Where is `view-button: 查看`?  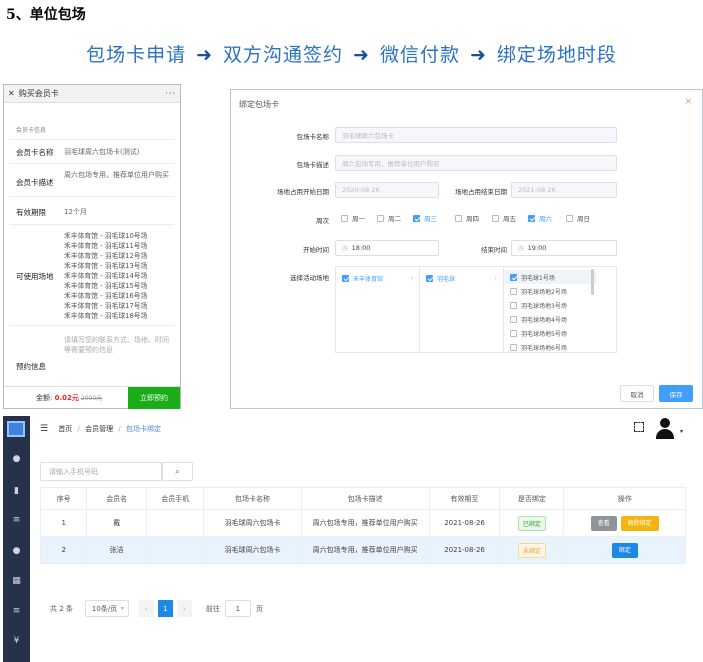 view-button: 查看 is located at coordinates (603, 523).